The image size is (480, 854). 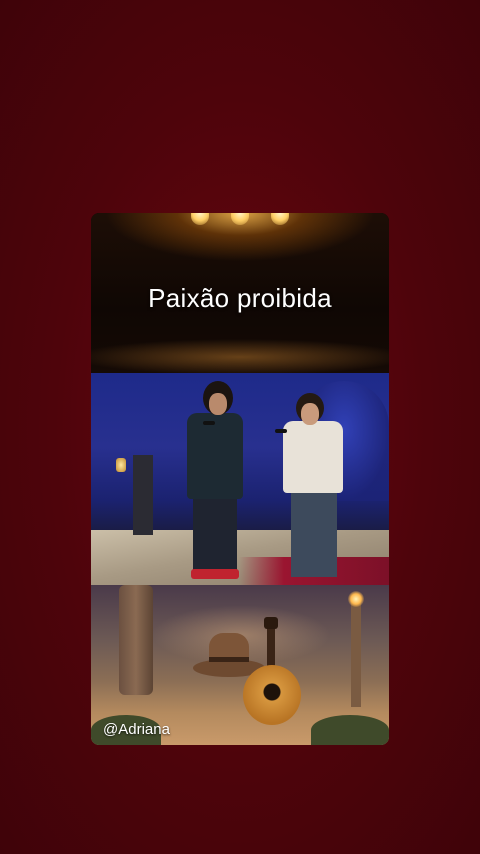 What do you see at coordinates (136, 729) in the screenshot?
I see `creator-watermark: @Adriana` at bounding box center [136, 729].